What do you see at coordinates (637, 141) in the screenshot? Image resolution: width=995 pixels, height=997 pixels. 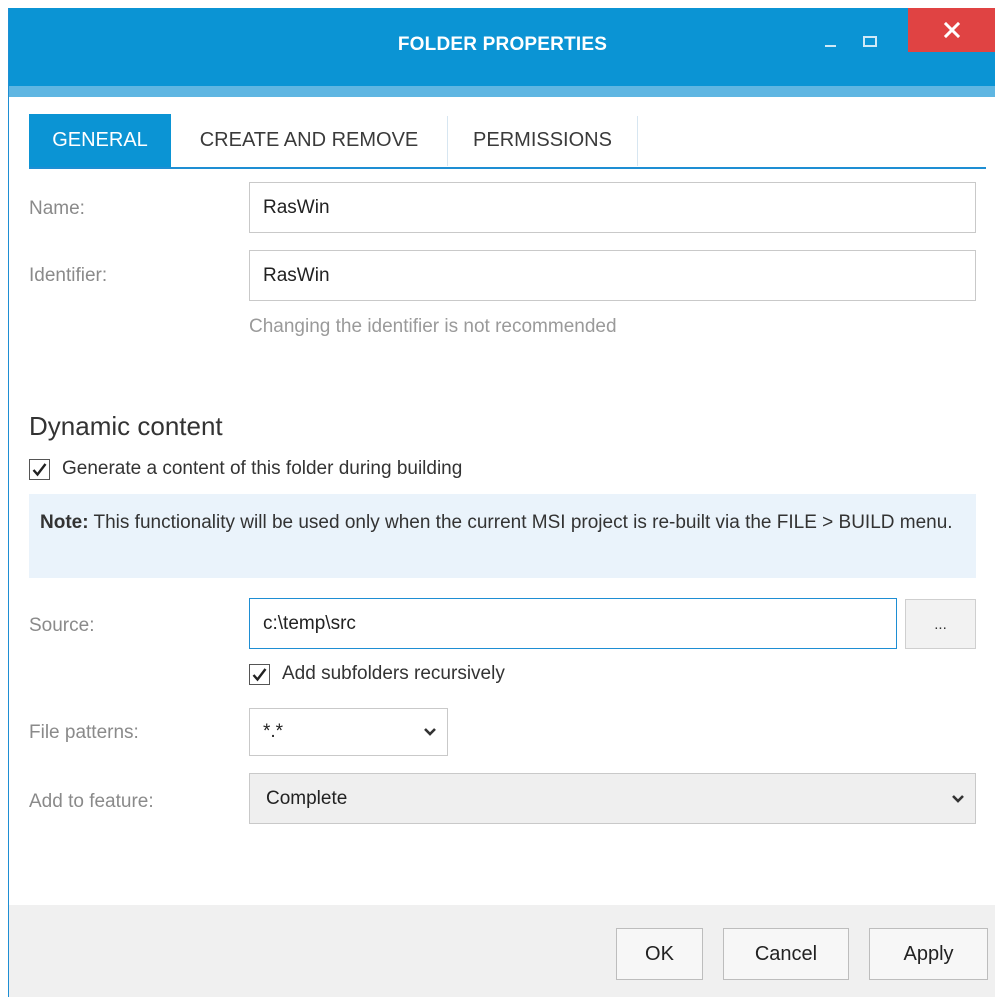 I see `tab-separator` at bounding box center [637, 141].